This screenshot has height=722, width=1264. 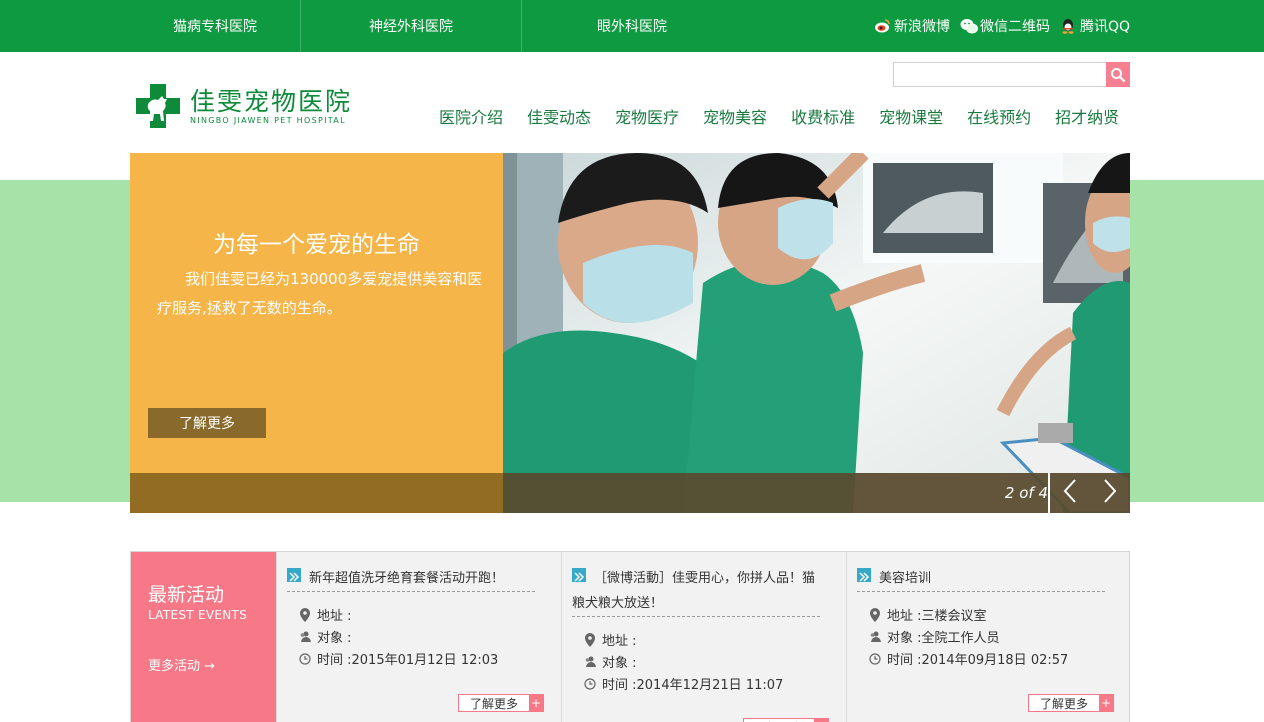 I want to click on search-icon, so click(x=1118, y=74).